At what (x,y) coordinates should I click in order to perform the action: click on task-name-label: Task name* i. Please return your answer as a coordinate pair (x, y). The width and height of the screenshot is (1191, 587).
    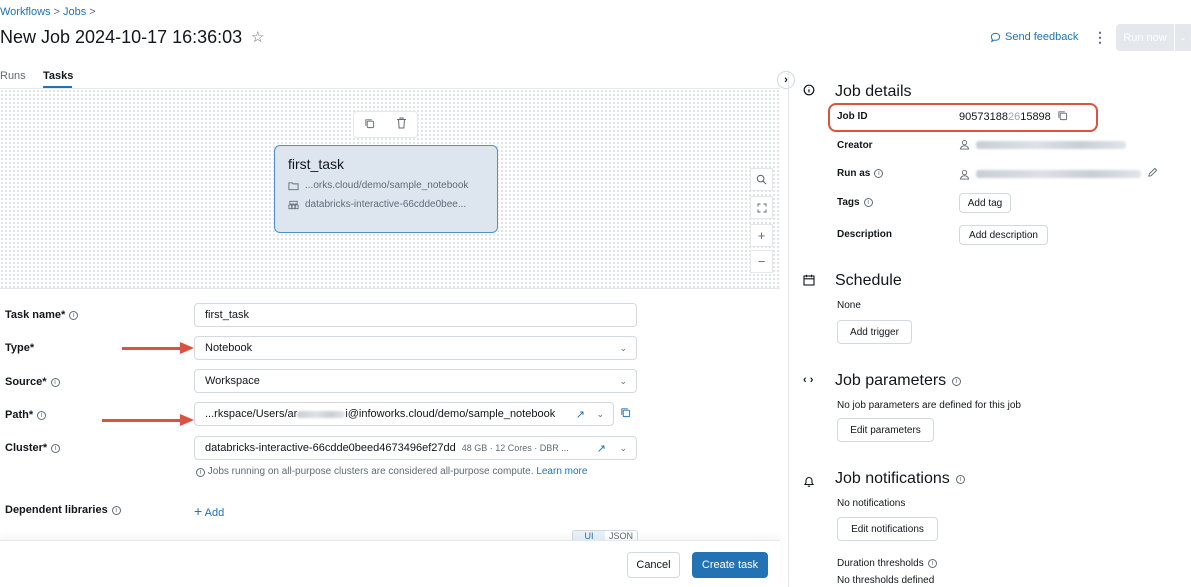
    Looking at the image, I should click on (42, 315).